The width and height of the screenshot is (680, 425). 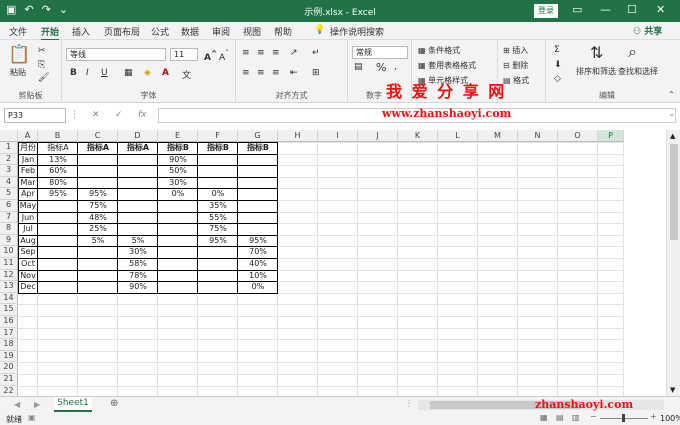 What do you see at coordinates (186, 74) in the screenshot?
I see `phonetic-icon: 文` at bounding box center [186, 74].